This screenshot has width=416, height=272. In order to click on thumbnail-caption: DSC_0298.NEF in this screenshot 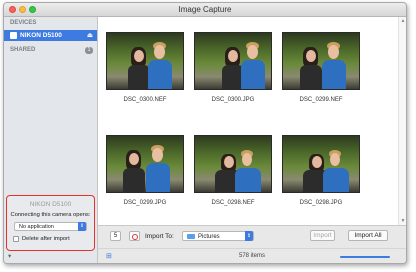, I will do `click(233, 203)`.